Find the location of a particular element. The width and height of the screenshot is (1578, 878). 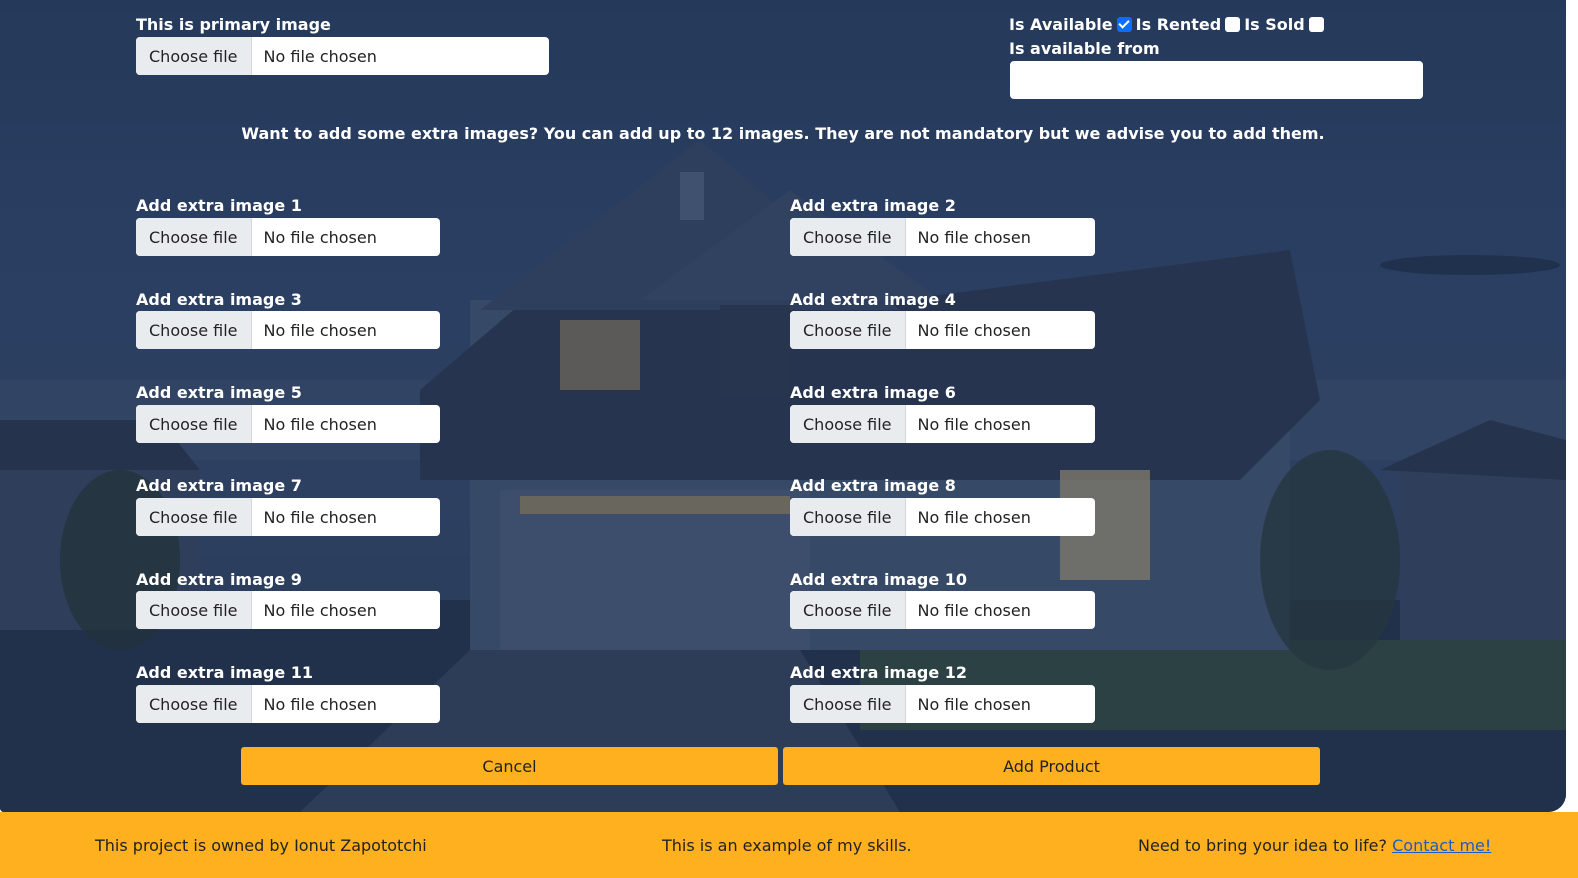

extra-image-9-label: Add extra image 9 is located at coordinates (219, 579).